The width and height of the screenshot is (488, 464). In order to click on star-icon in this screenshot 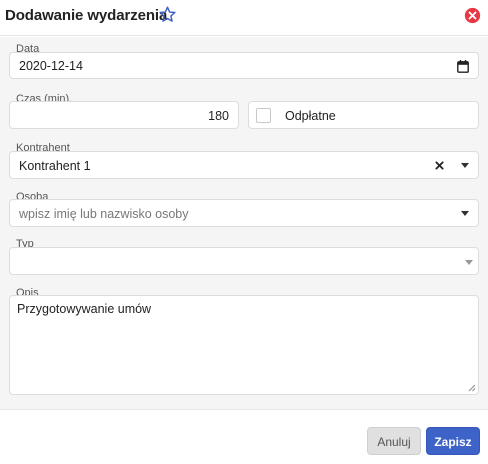, I will do `click(167, 14)`.